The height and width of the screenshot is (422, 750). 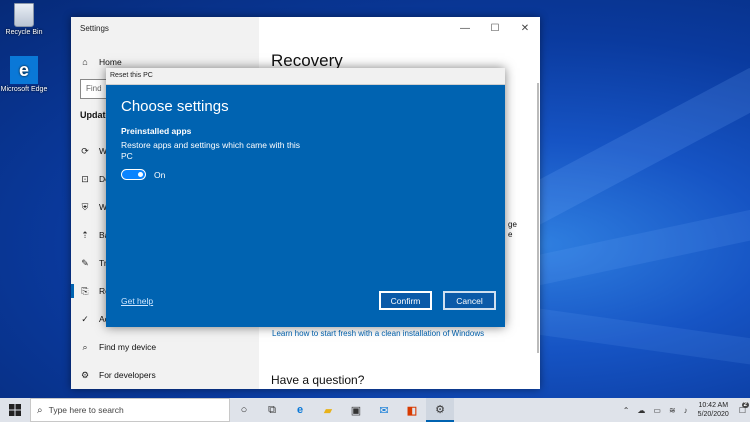 What do you see at coordinates (24, 15) in the screenshot?
I see `recycle-bin-icon` at bounding box center [24, 15].